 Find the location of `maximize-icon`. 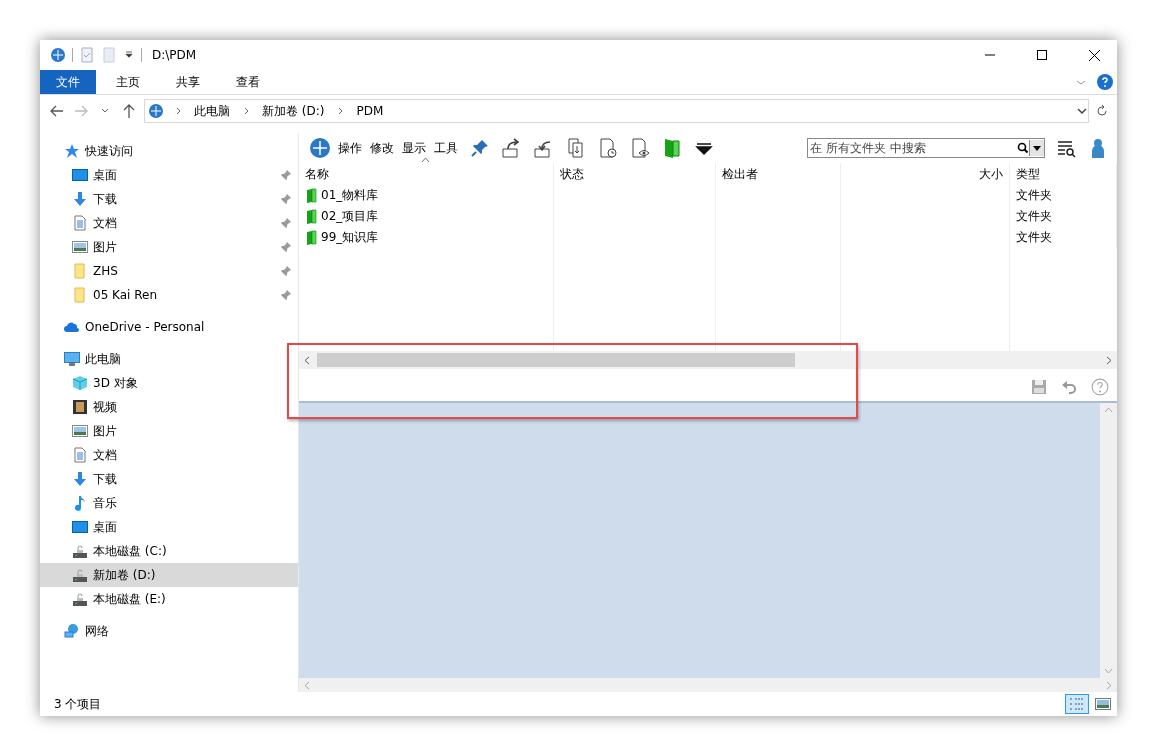

maximize-icon is located at coordinates (1042, 55).